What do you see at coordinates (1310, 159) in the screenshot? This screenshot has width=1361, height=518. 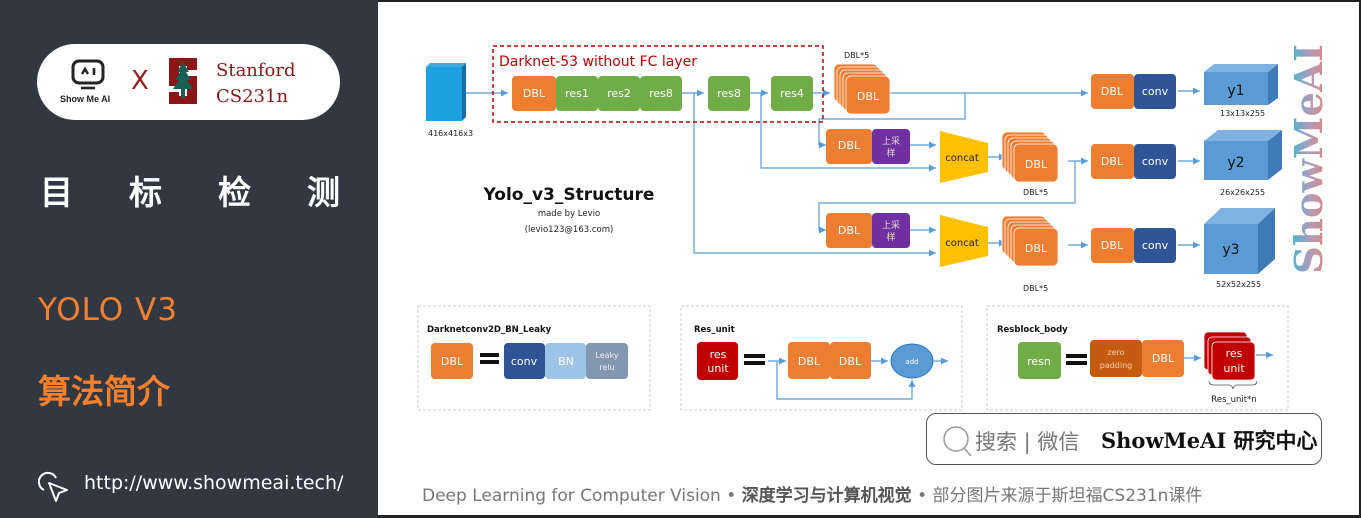 I see `showmeai-watermark: ShowMeAI` at bounding box center [1310, 159].